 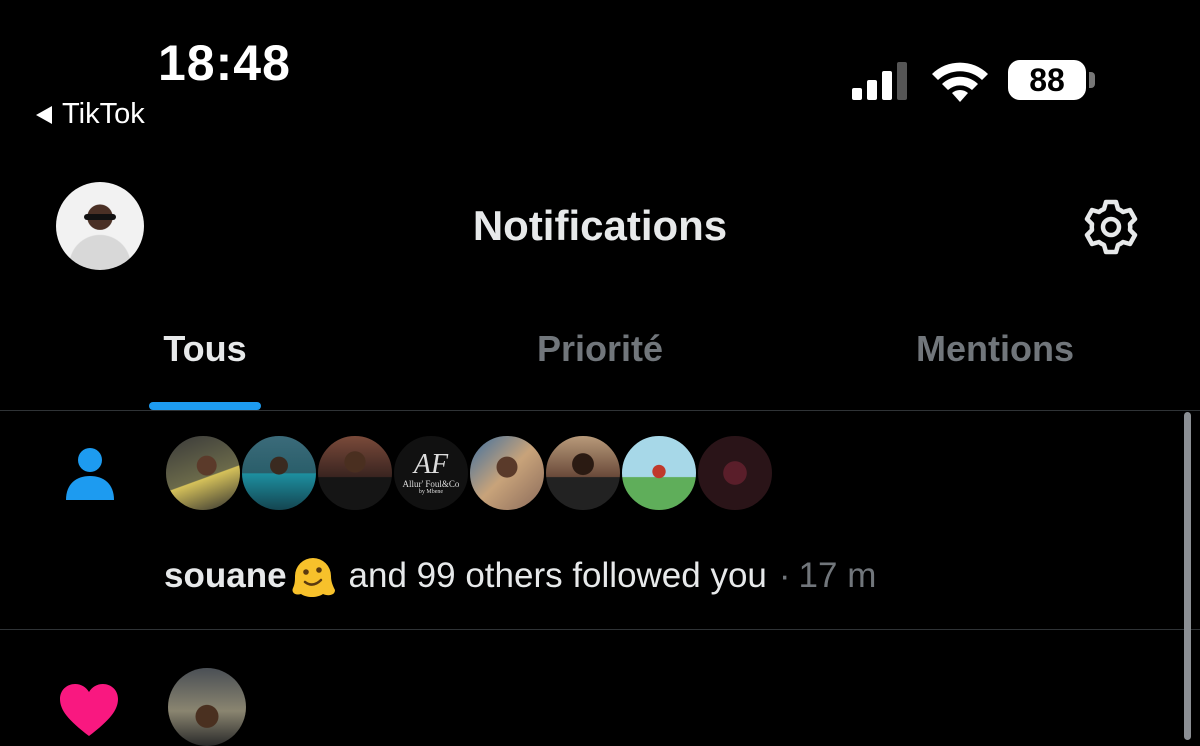 I want to click on notification-tabs: Tous Priorité Mentions, so click(x=600, y=365).